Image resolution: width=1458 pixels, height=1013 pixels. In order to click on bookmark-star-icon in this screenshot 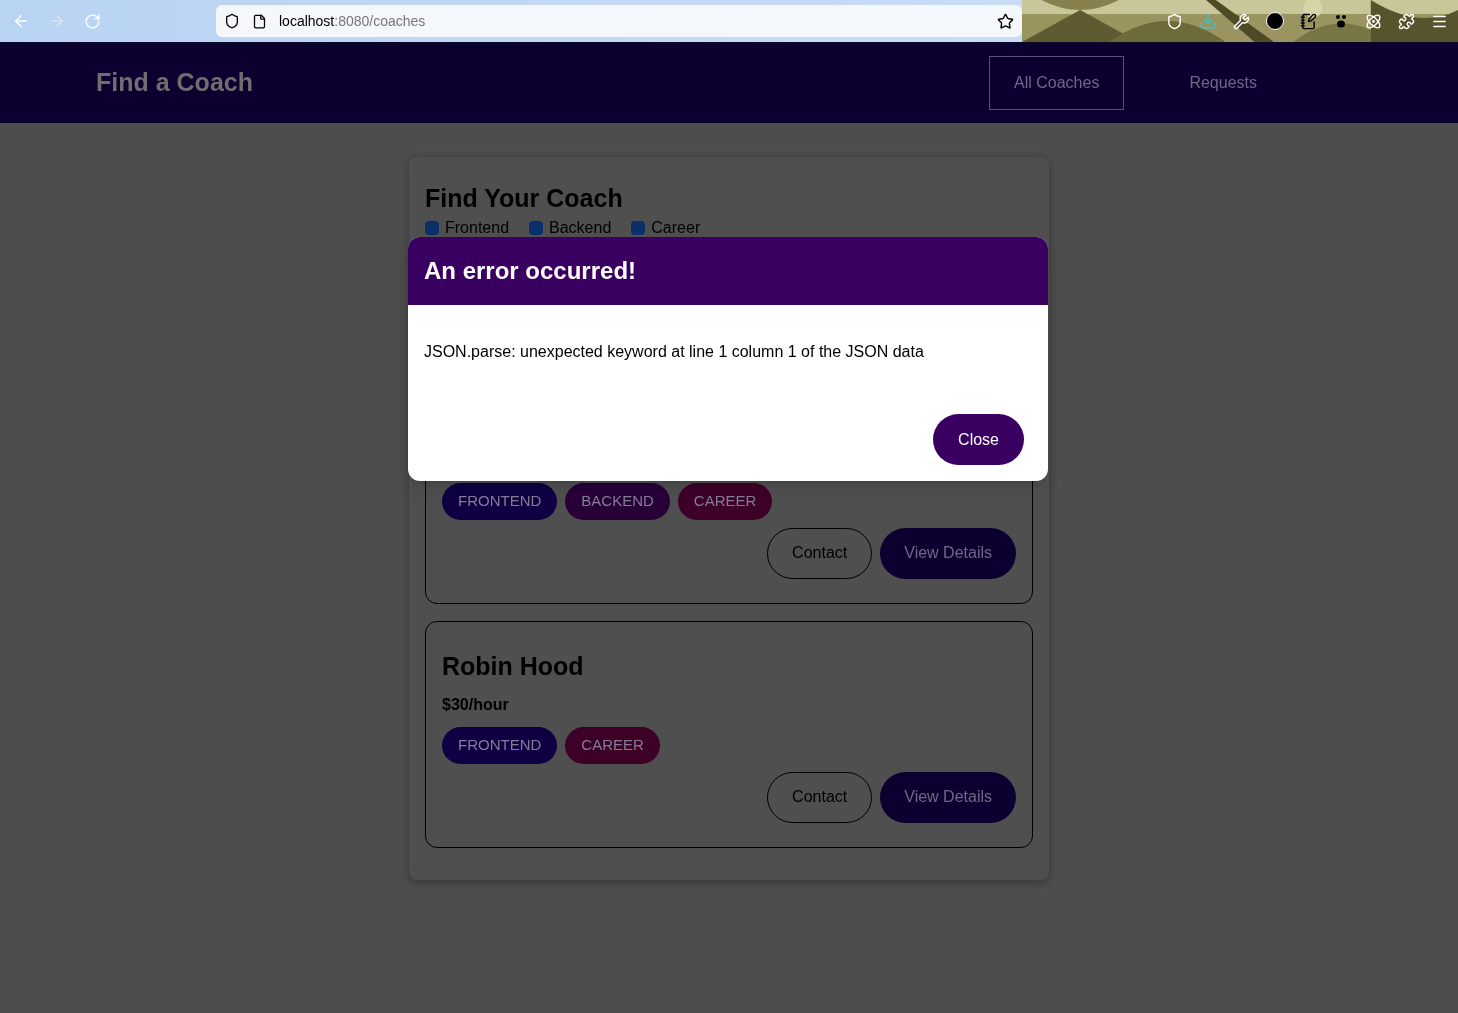, I will do `click(1005, 21)`.